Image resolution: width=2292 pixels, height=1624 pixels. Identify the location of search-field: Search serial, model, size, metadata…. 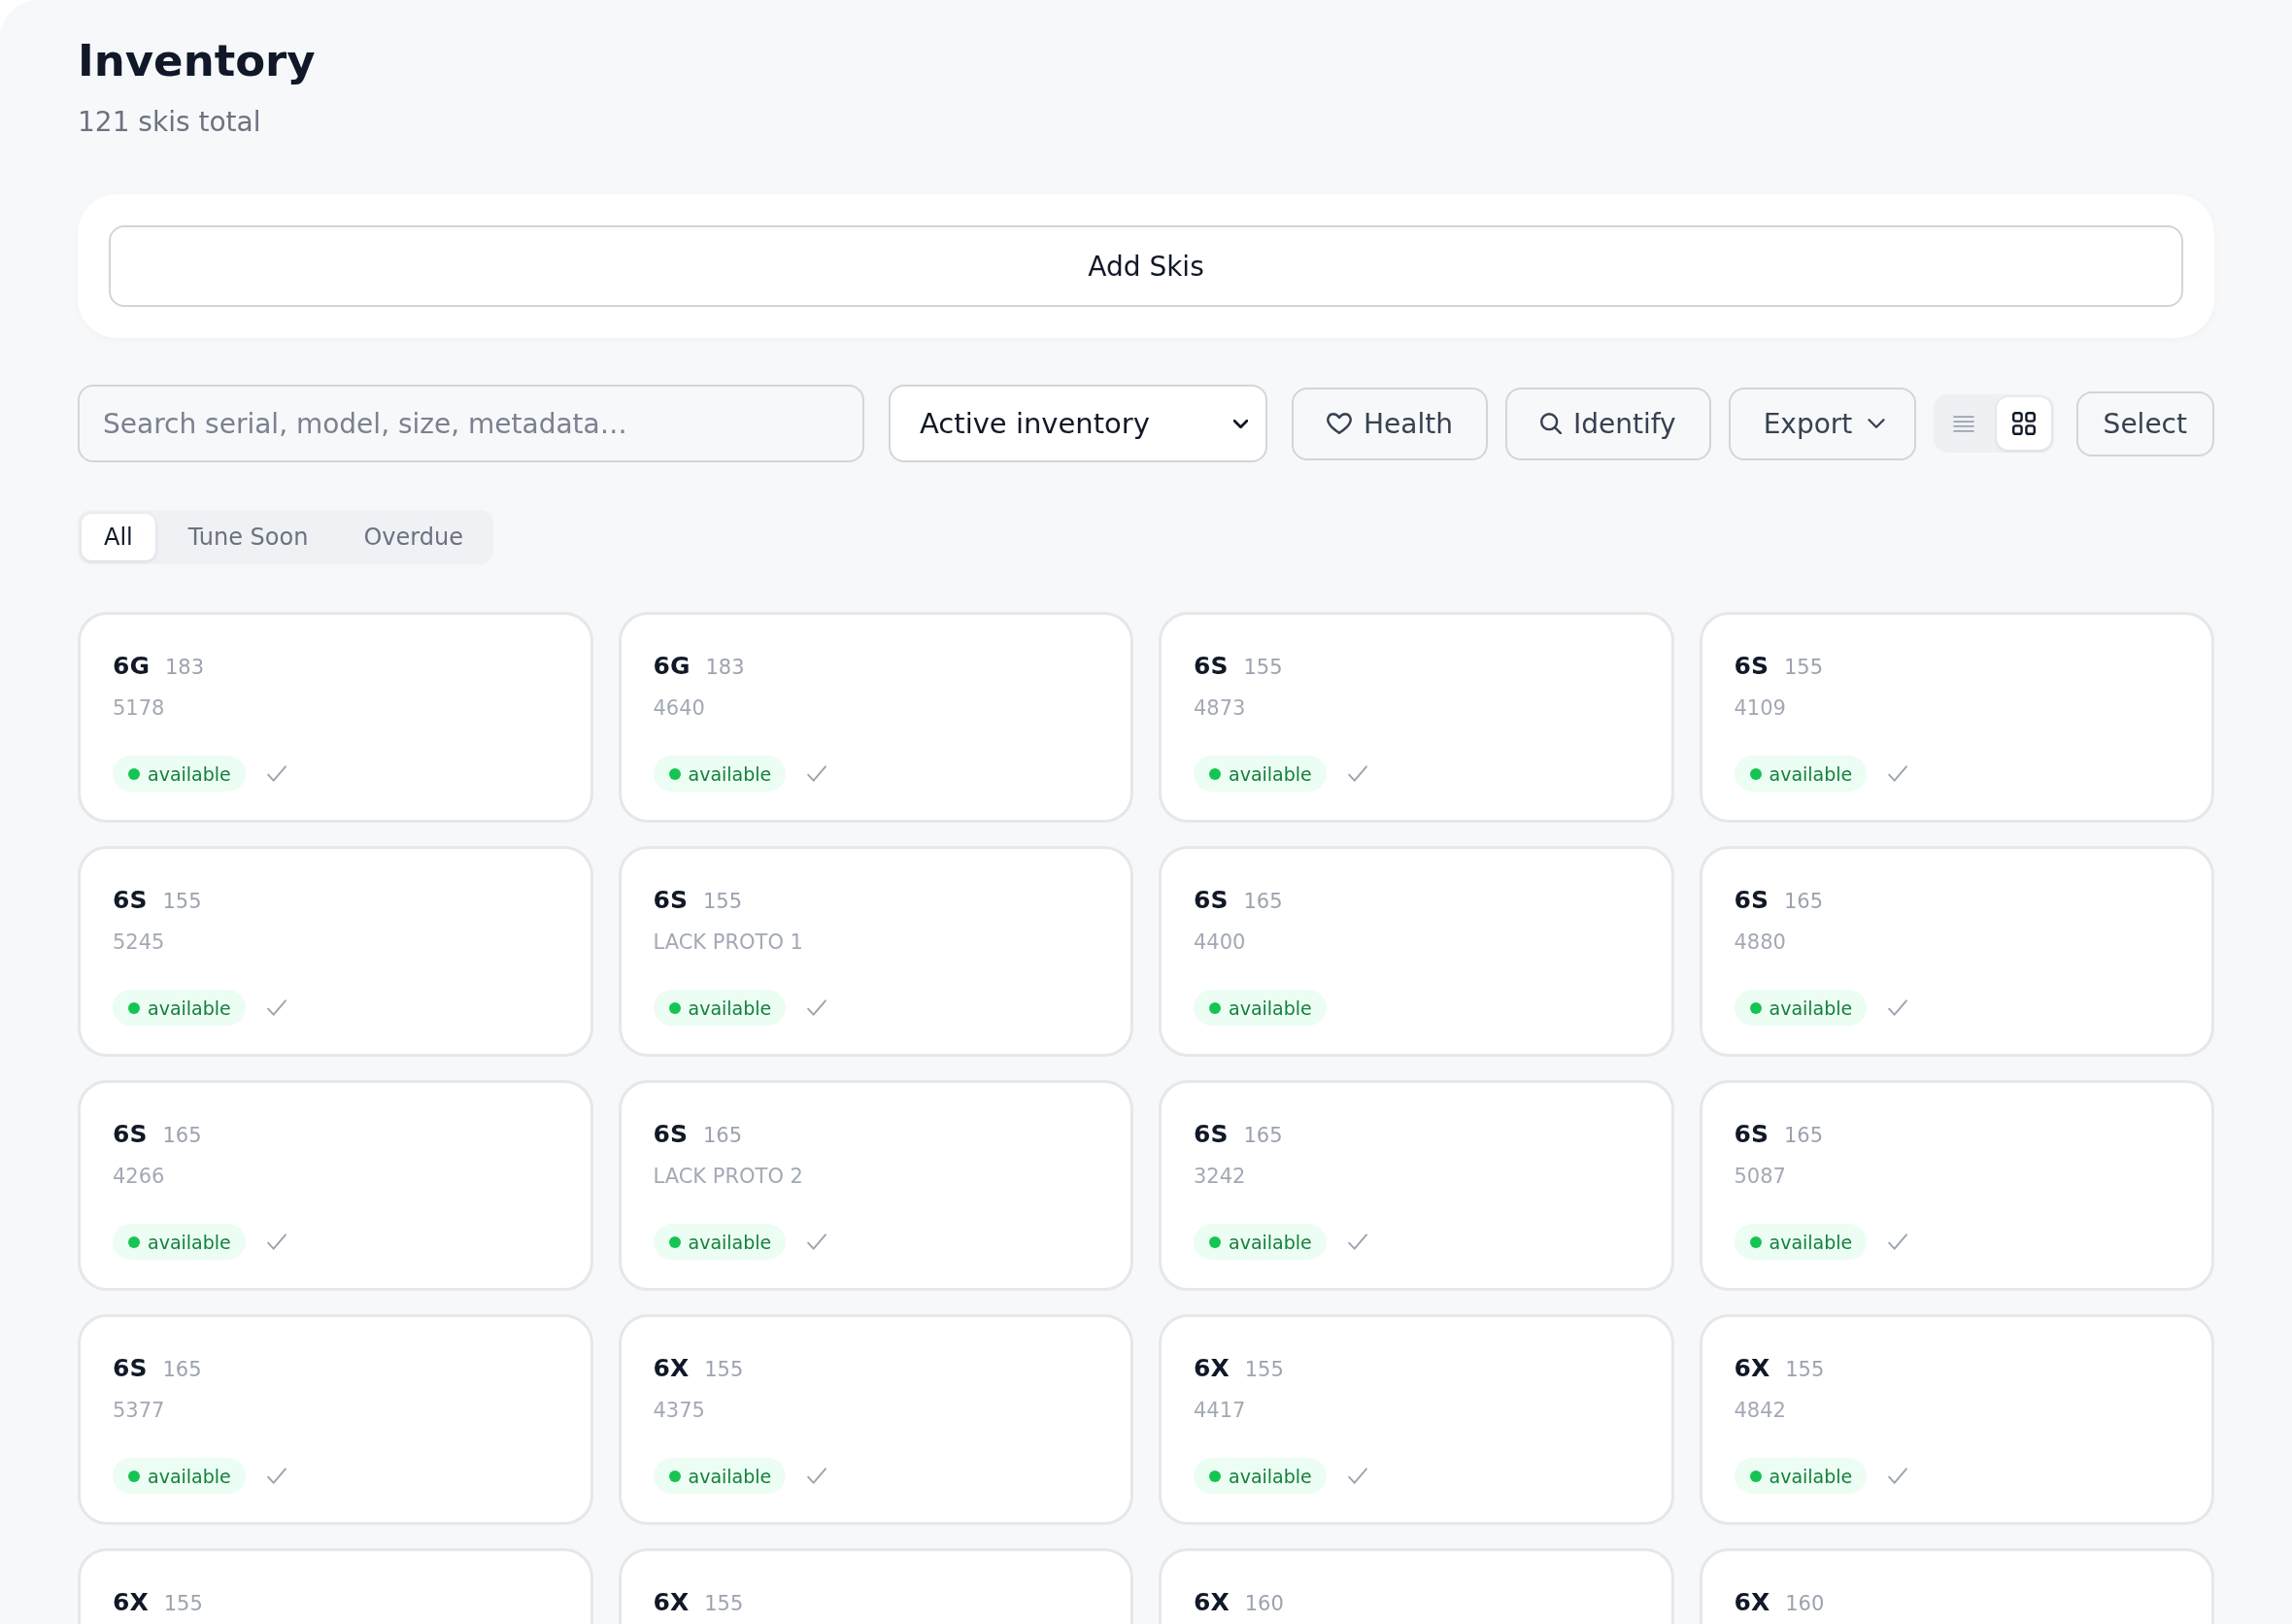
(471, 423).